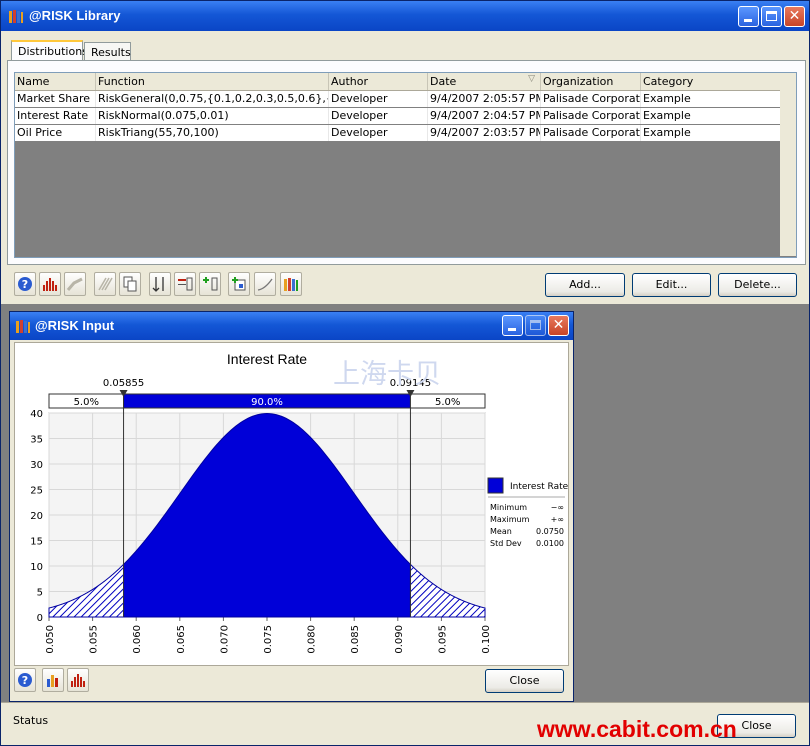 The width and height of the screenshot is (810, 746). Describe the element at coordinates (111, 52) in the screenshot. I see `tab-label: Results` at that location.